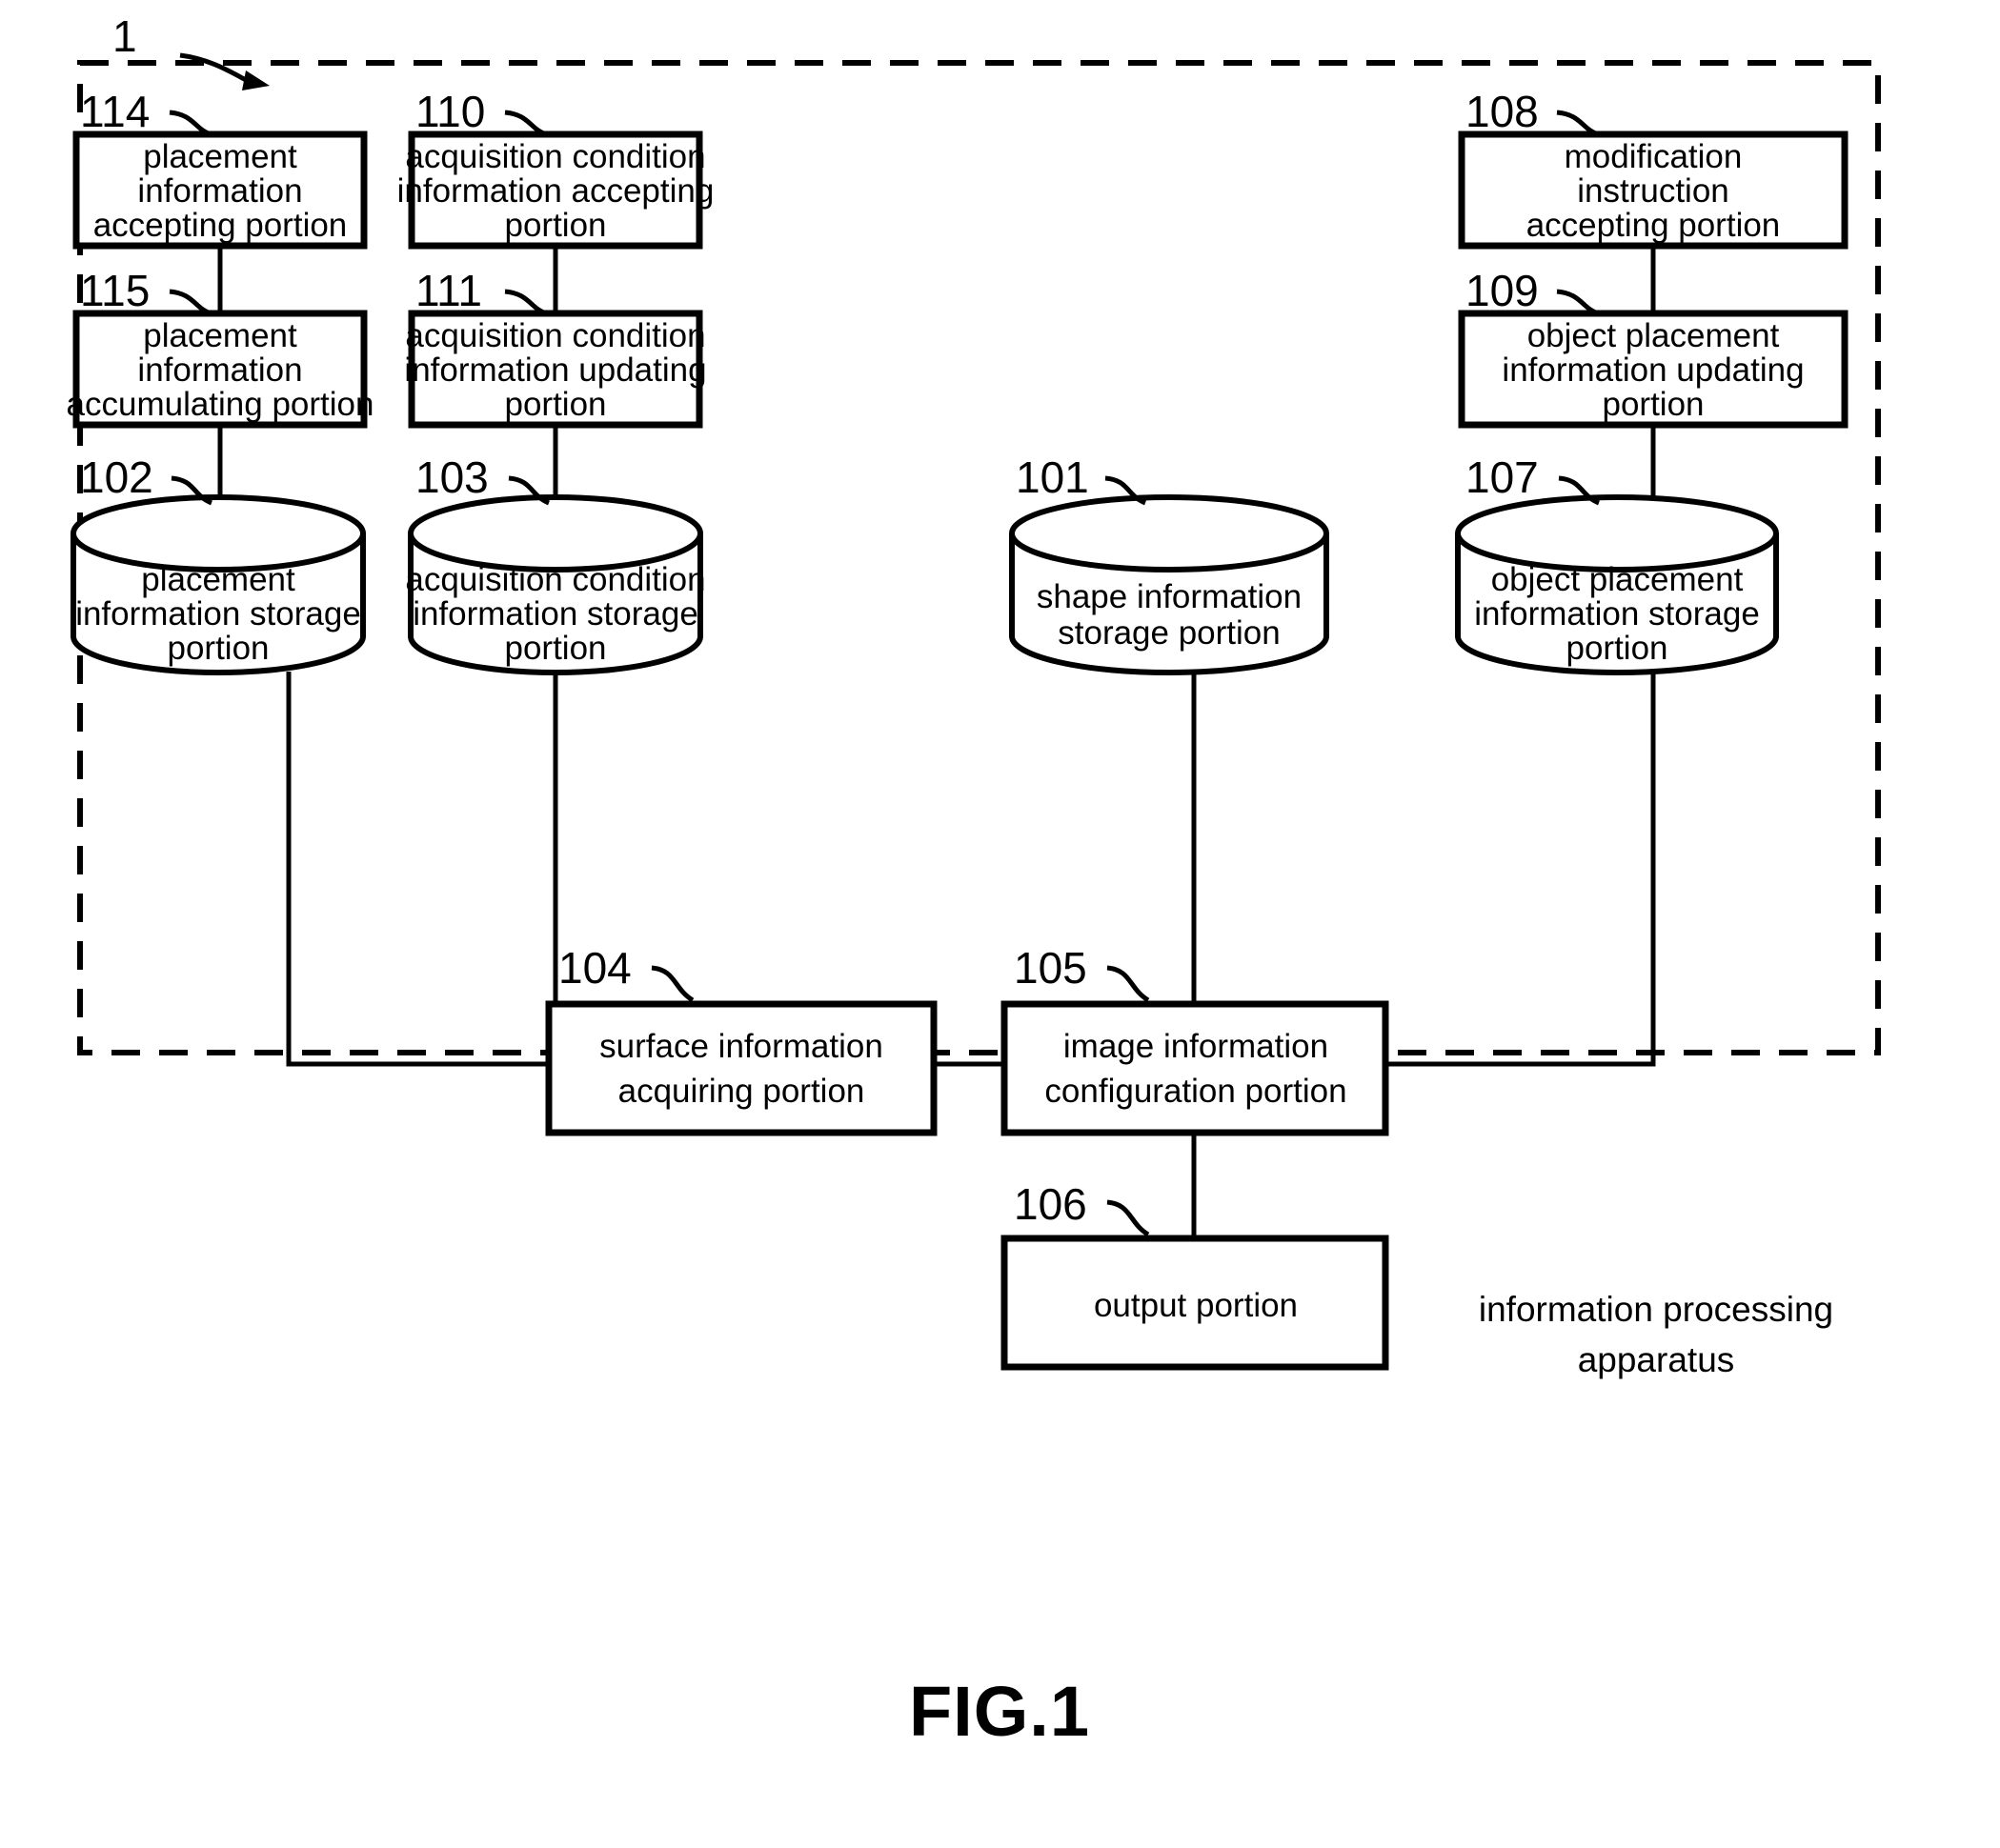 This screenshot has width=2000, height=1848. What do you see at coordinates (555, 335) in the screenshot?
I see `box-111-label-line1: acquisition condition` at bounding box center [555, 335].